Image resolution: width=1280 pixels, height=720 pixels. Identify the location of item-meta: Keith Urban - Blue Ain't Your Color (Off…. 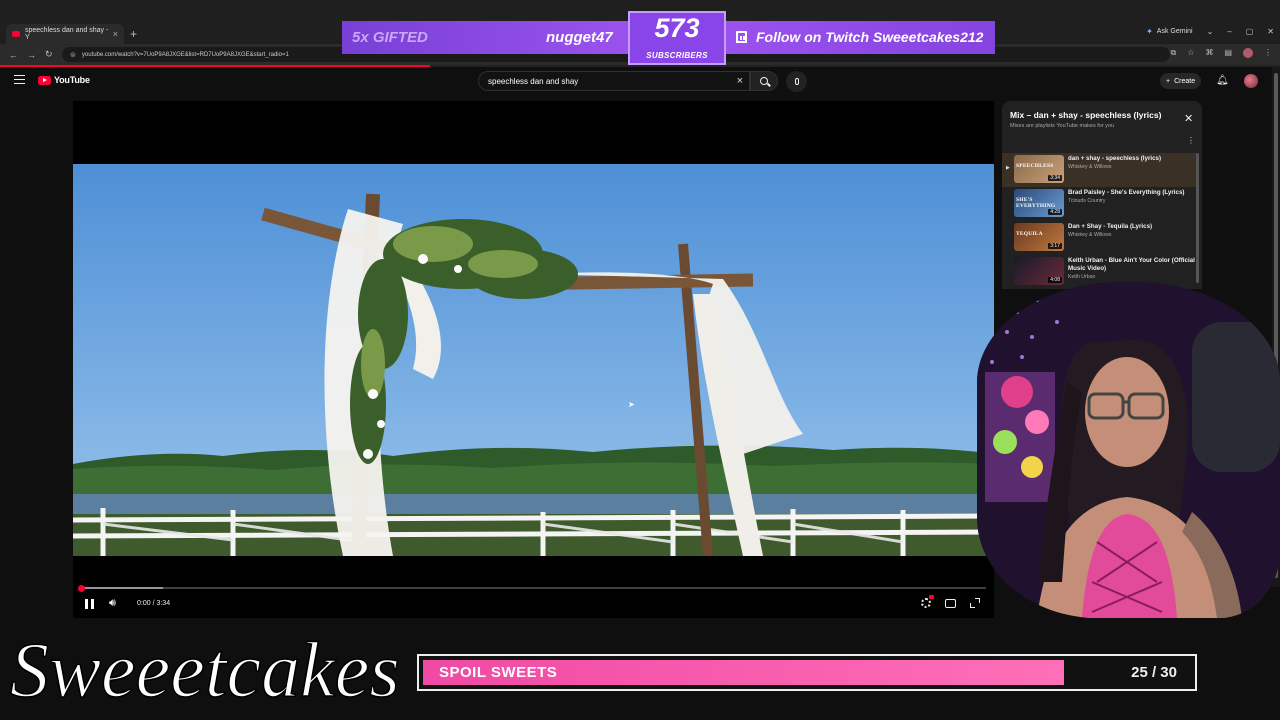
(1132, 268).